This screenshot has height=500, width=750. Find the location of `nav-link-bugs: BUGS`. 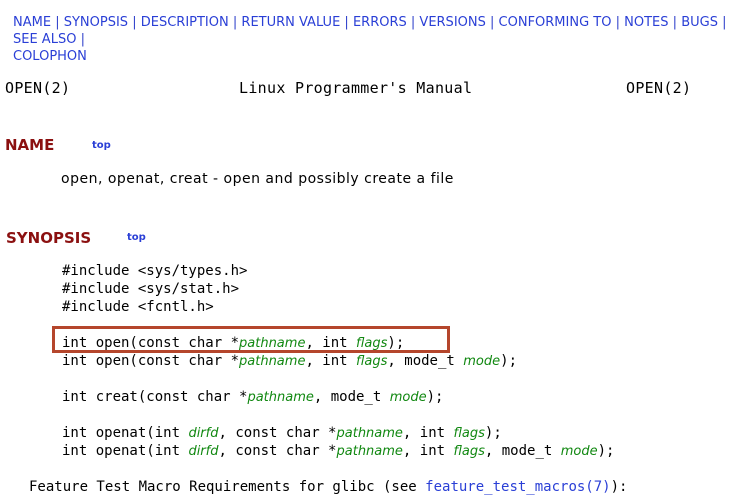

nav-link-bugs: BUGS is located at coordinates (699, 22).